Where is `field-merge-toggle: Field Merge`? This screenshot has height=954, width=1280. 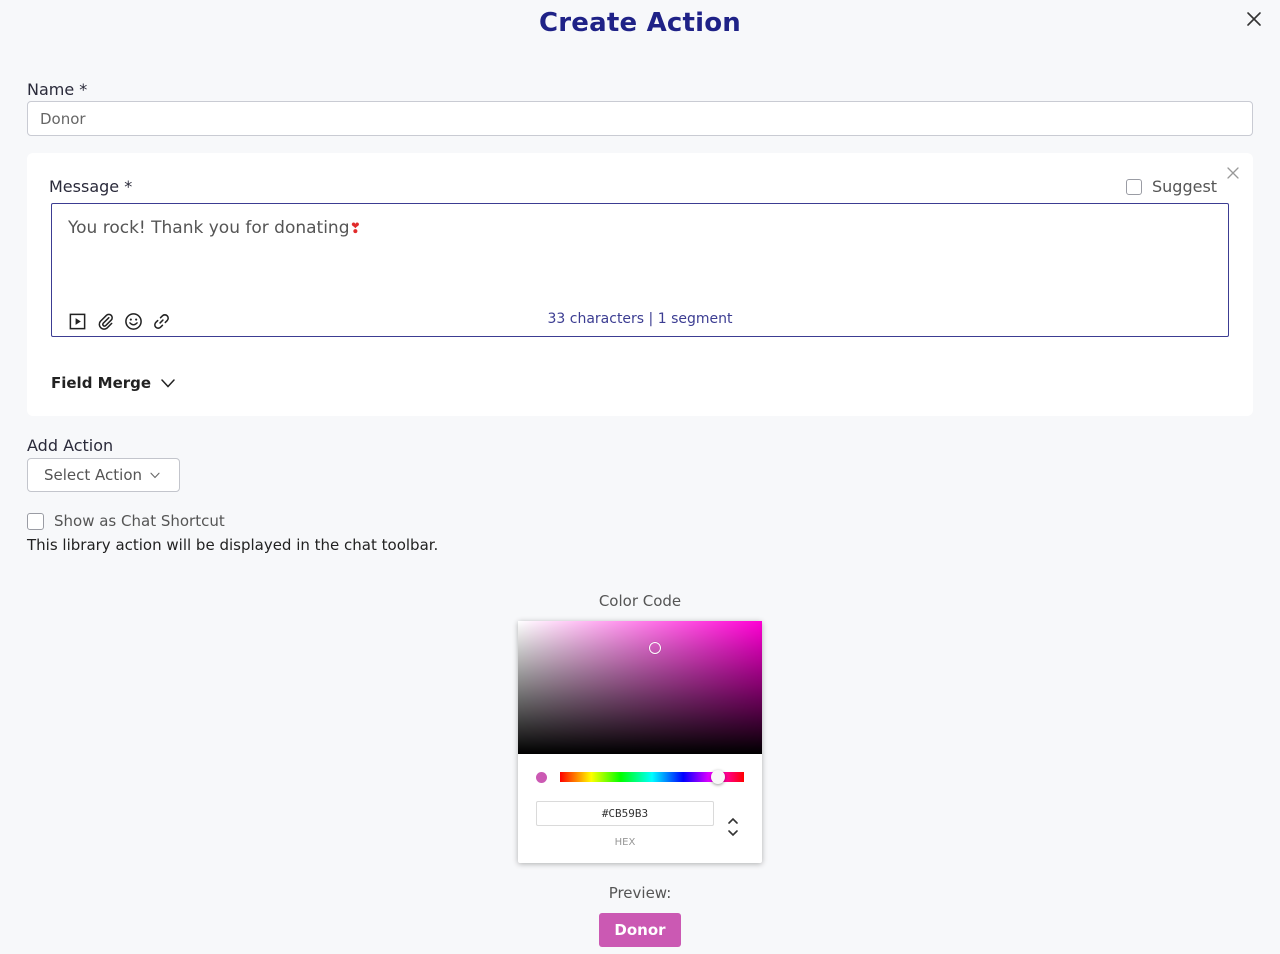 field-merge-toggle: Field Merge is located at coordinates (113, 383).